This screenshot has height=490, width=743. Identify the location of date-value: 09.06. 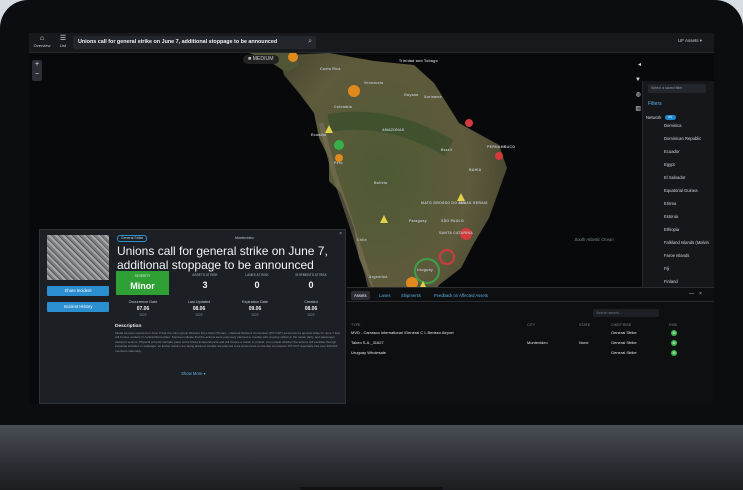
(255, 309).